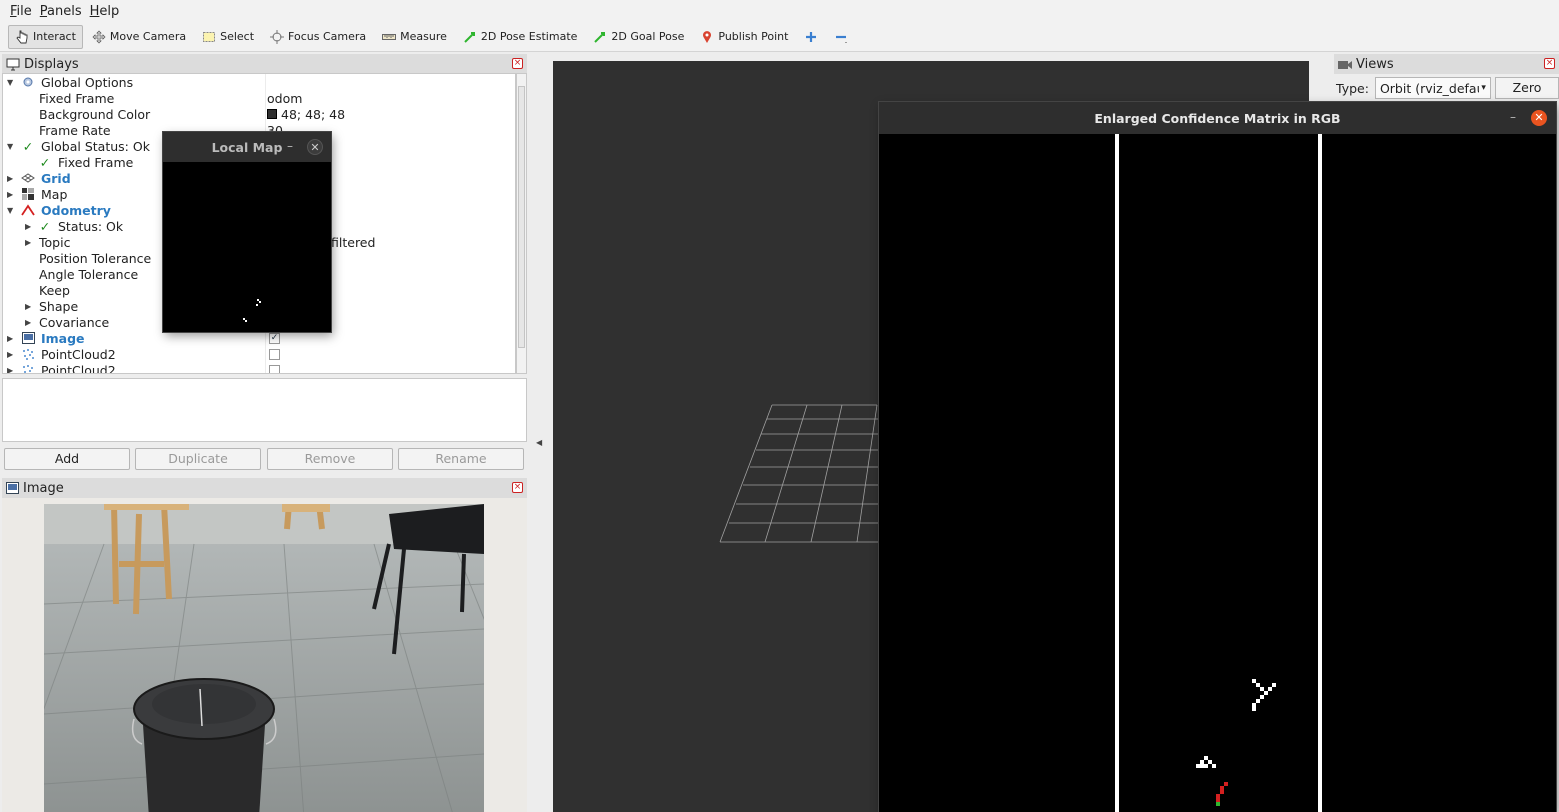 Image resolution: width=1559 pixels, height=812 pixels. What do you see at coordinates (1446, 64) in the screenshot?
I see `views-panel-header: Views ×` at bounding box center [1446, 64].